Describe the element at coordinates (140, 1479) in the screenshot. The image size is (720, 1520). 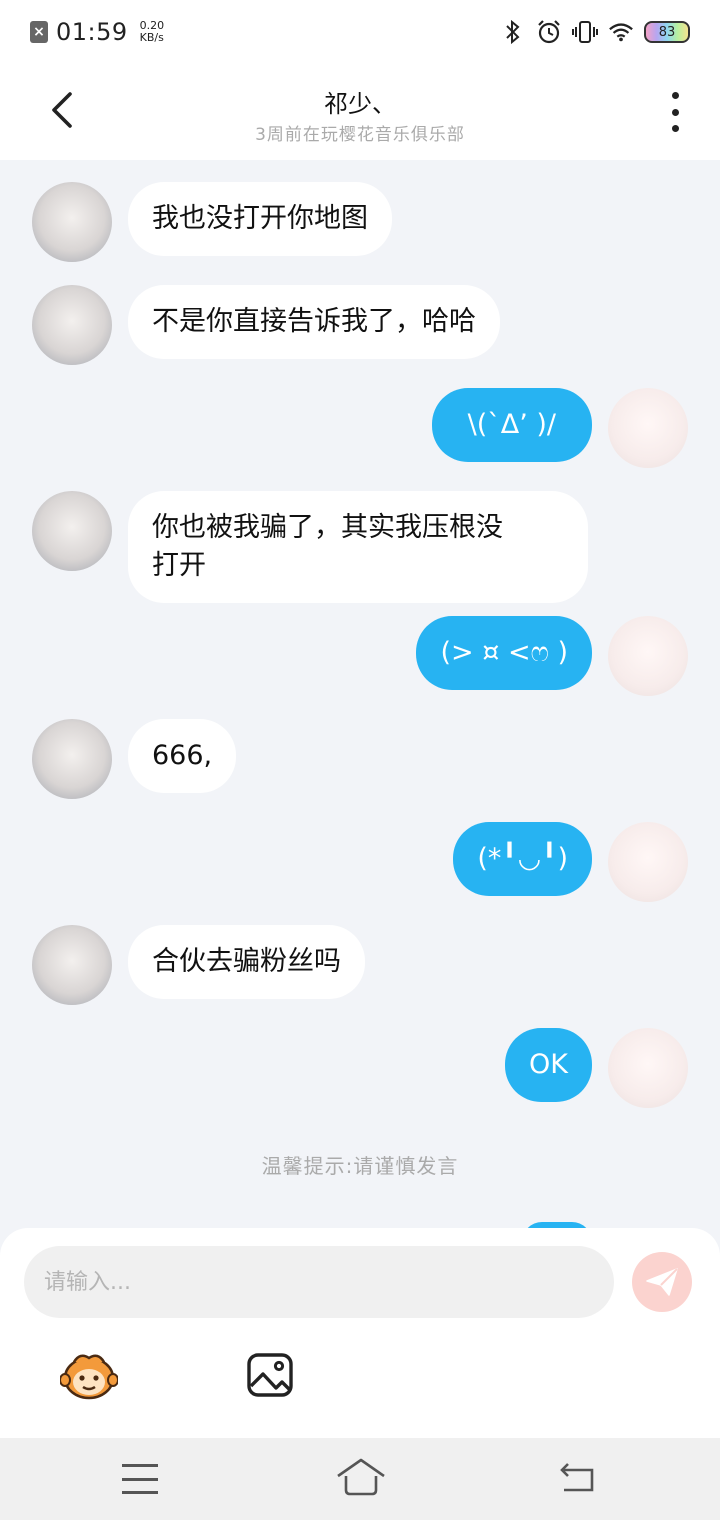
I see `menu-button` at that location.